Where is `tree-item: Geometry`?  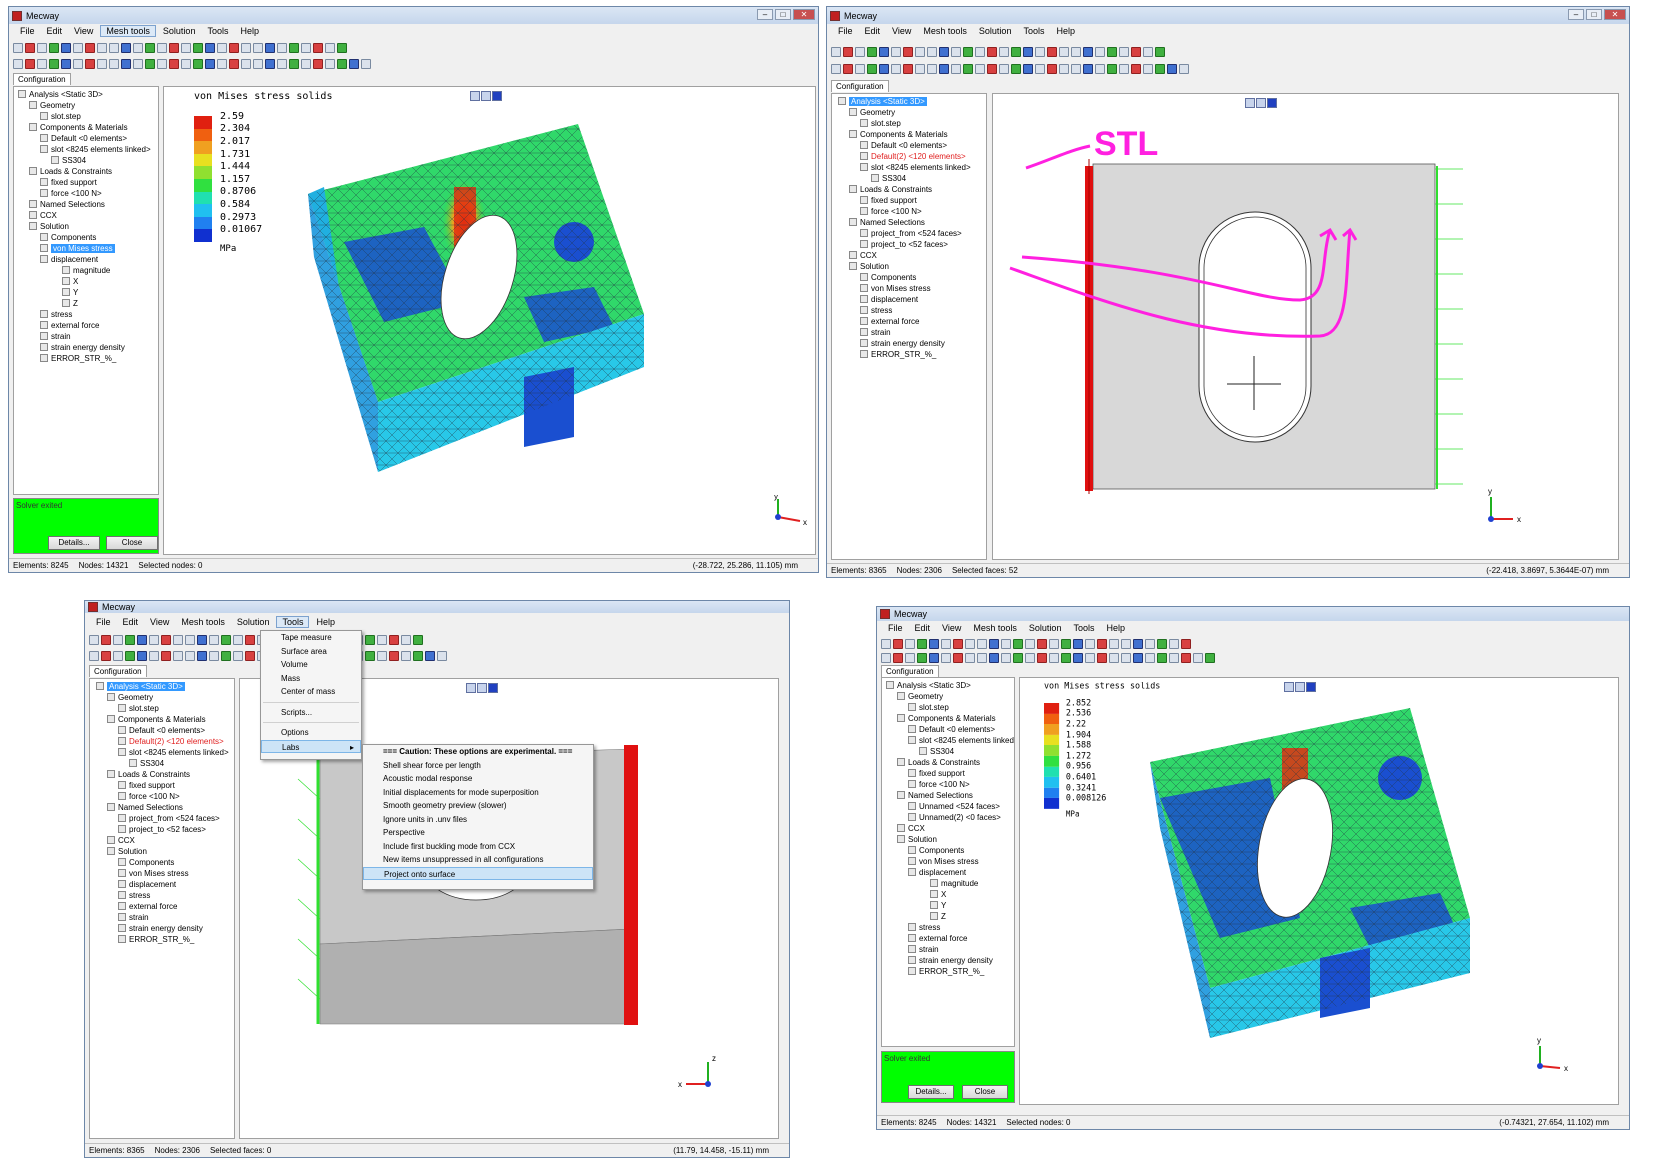
tree-item: Geometry is located at coordinates (165, 697).